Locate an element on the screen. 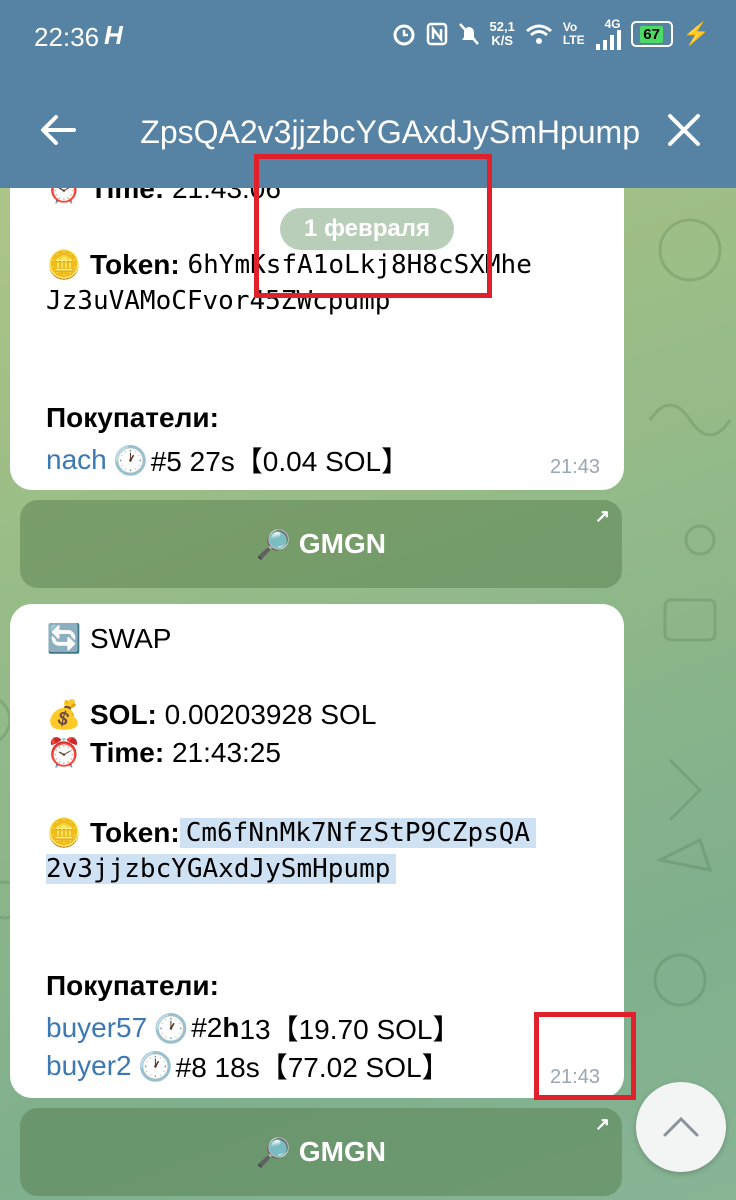 The image size is (736, 1200). scroll-up-button is located at coordinates (681, 1127).